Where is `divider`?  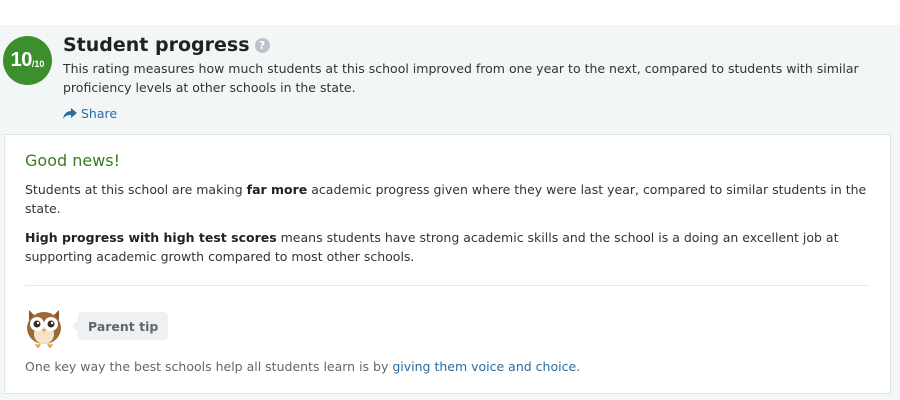 divider is located at coordinates (447, 285).